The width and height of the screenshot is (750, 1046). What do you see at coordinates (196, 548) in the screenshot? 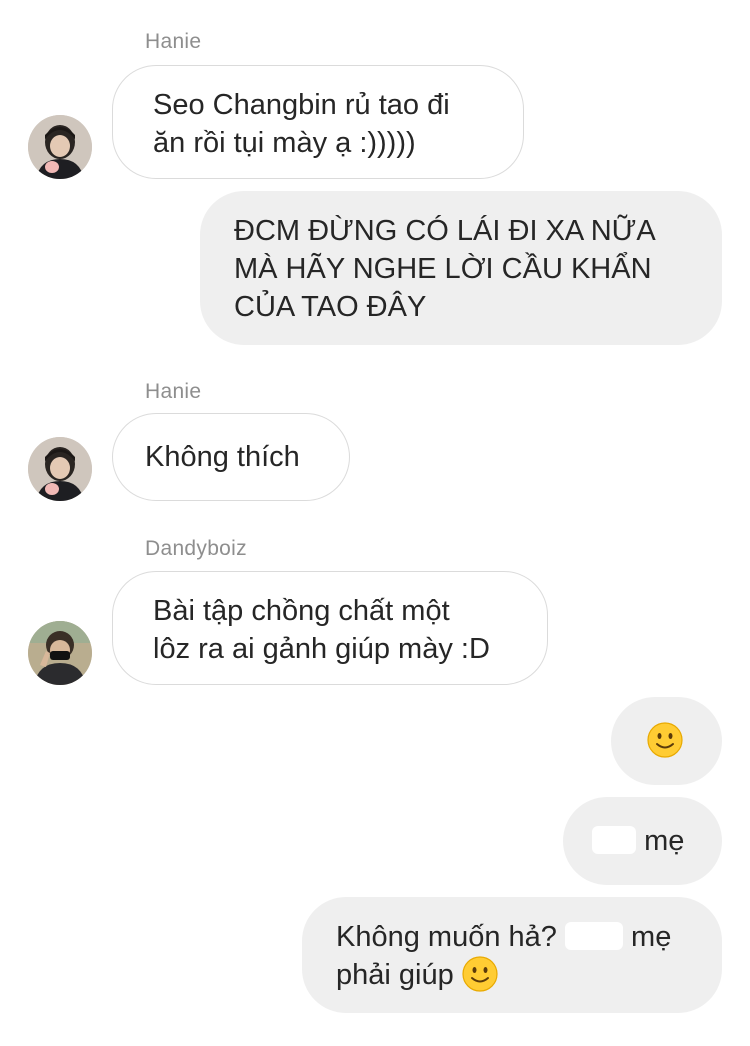
I see `sender-name: Dandyboiz` at bounding box center [196, 548].